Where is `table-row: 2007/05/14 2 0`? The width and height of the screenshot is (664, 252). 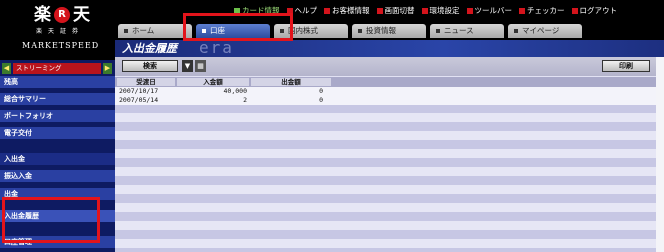
table-row: 2007/05/14 2 0 is located at coordinates (385, 100).